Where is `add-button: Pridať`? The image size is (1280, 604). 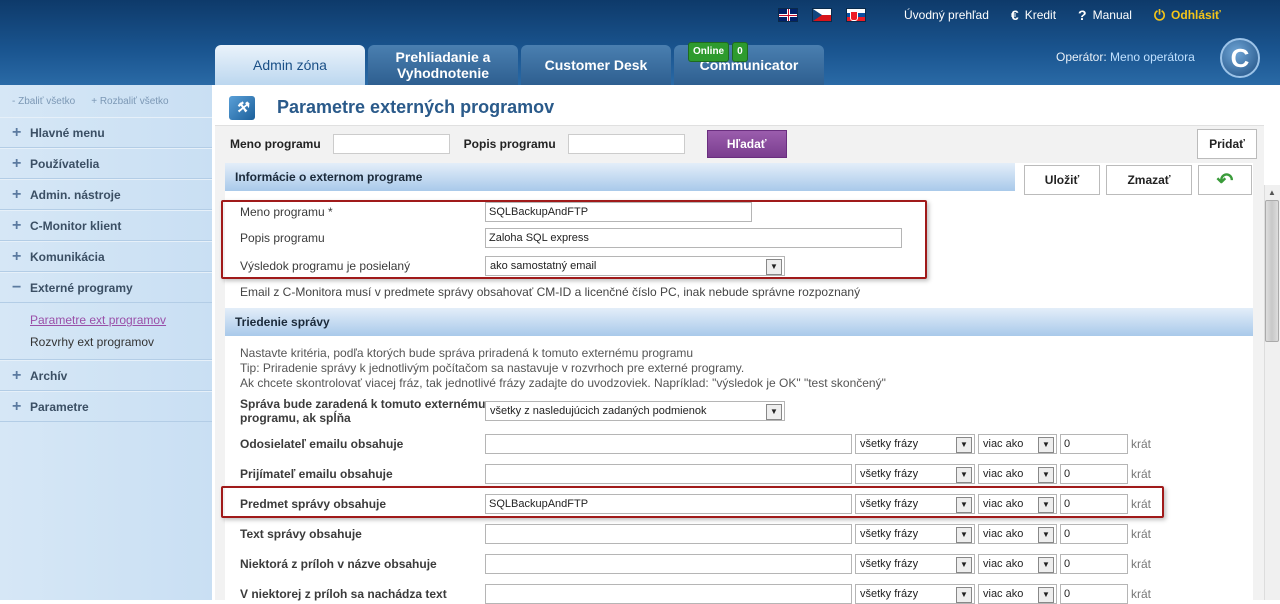
add-button: Pridať is located at coordinates (1227, 144).